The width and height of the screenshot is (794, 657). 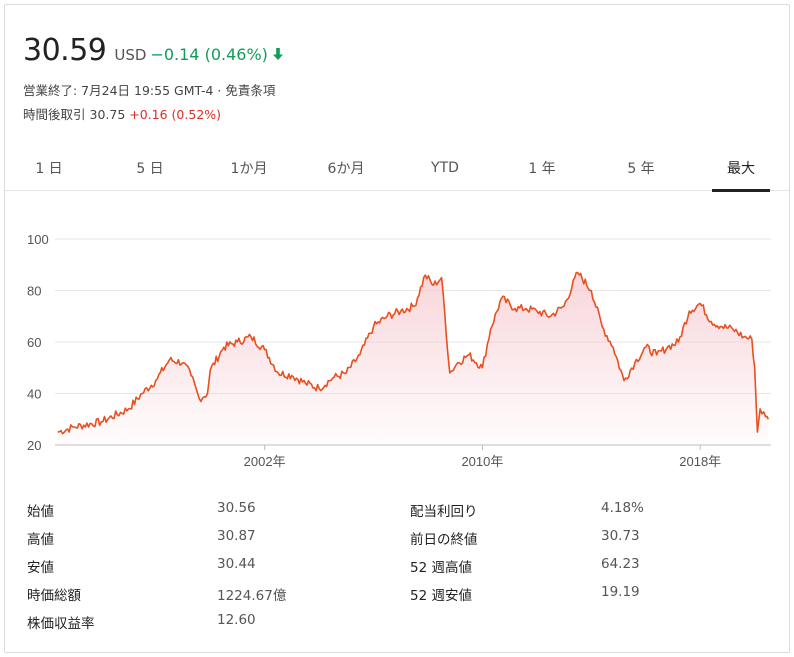 I want to click on after-hours-label: 時間後取引, so click(x=54, y=114).